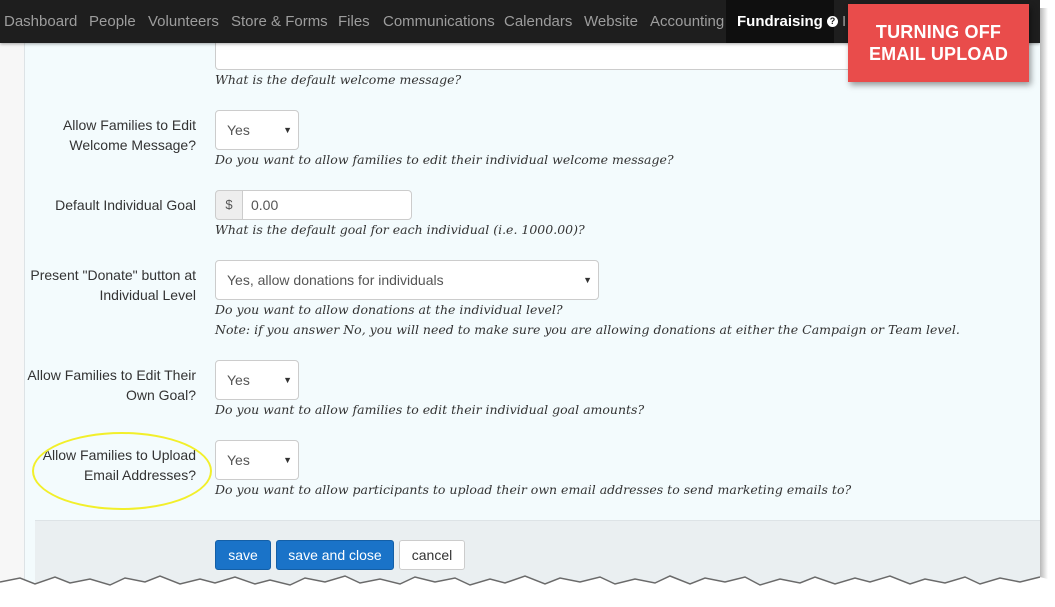 The image size is (1055, 607). What do you see at coordinates (111, 385) in the screenshot?
I see `edit-goal-label: Allow Families to Edit Their Own Goal?` at bounding box center [111, 385].